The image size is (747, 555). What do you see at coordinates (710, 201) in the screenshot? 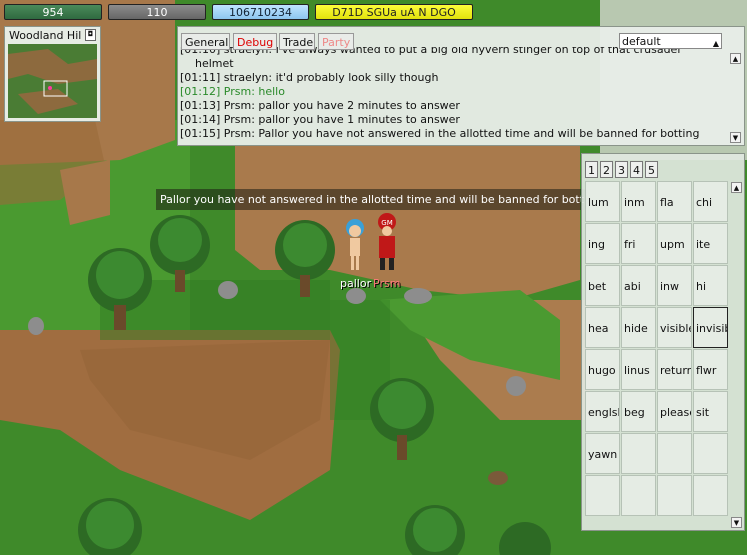
I see `shortcut-slot: chi` at bounding box center [710, 201].